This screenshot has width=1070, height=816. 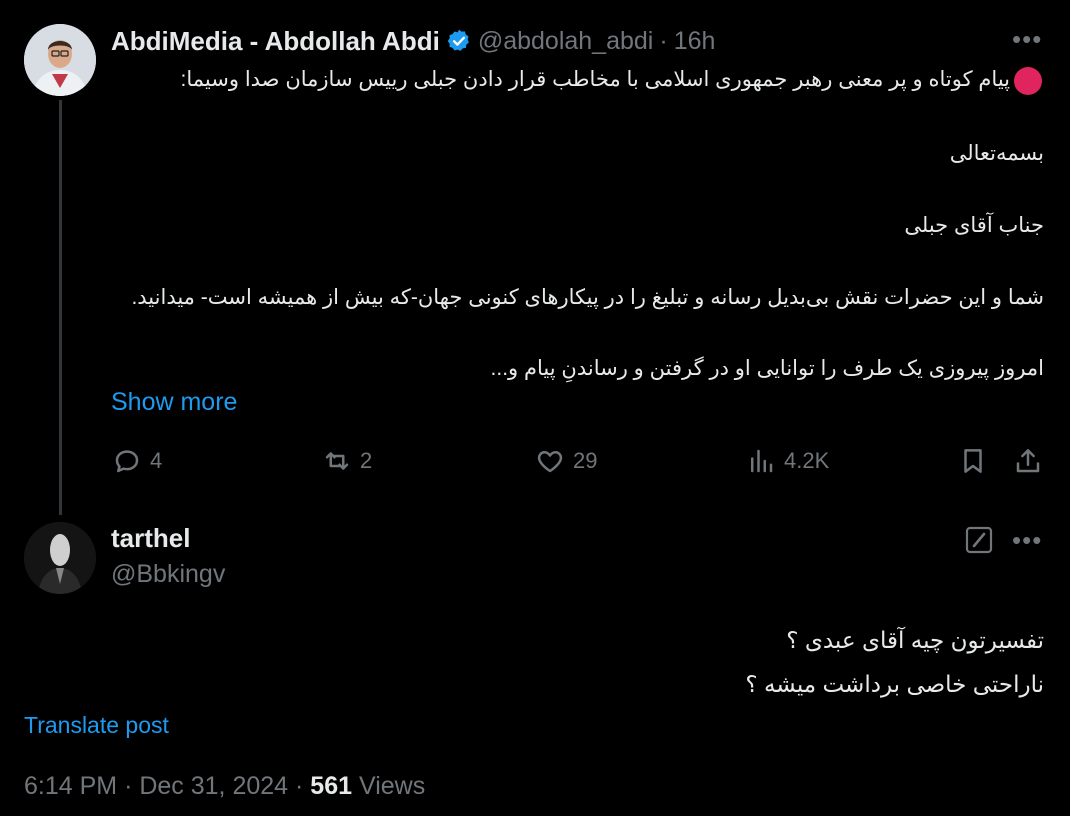 What do you see at coordinates (1028, 81) in the screenshot?
I see `red-circle-icon` at bounding box center [1028, 81].